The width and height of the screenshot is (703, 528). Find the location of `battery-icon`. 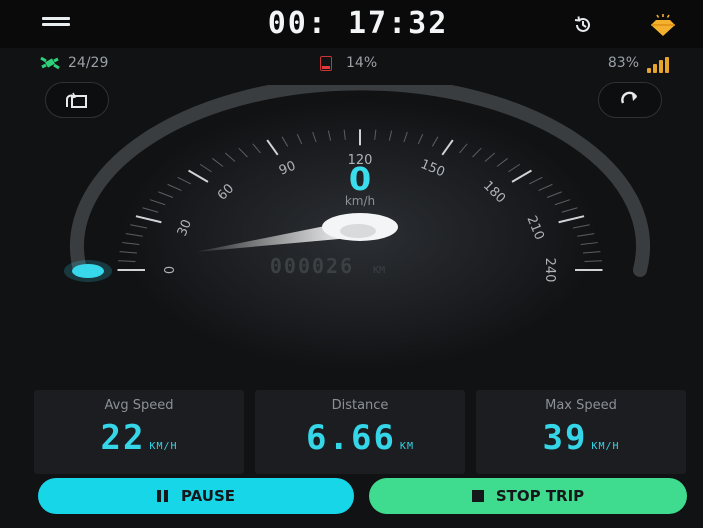

battery-icon is located at coordinates (326, 63).